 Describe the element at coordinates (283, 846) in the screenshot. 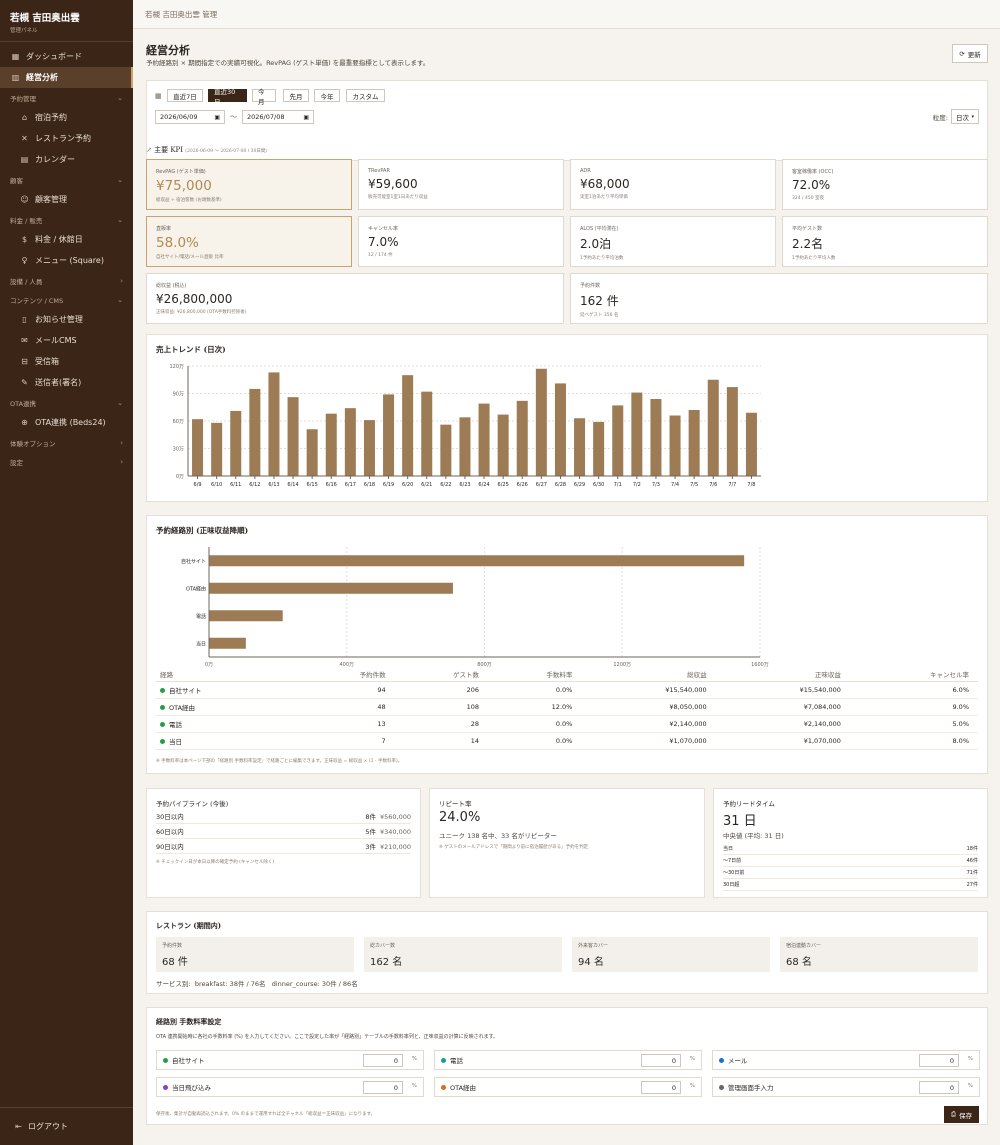

I see `pipeline-row: 90日以内 3件 ¥210,000` at that location.